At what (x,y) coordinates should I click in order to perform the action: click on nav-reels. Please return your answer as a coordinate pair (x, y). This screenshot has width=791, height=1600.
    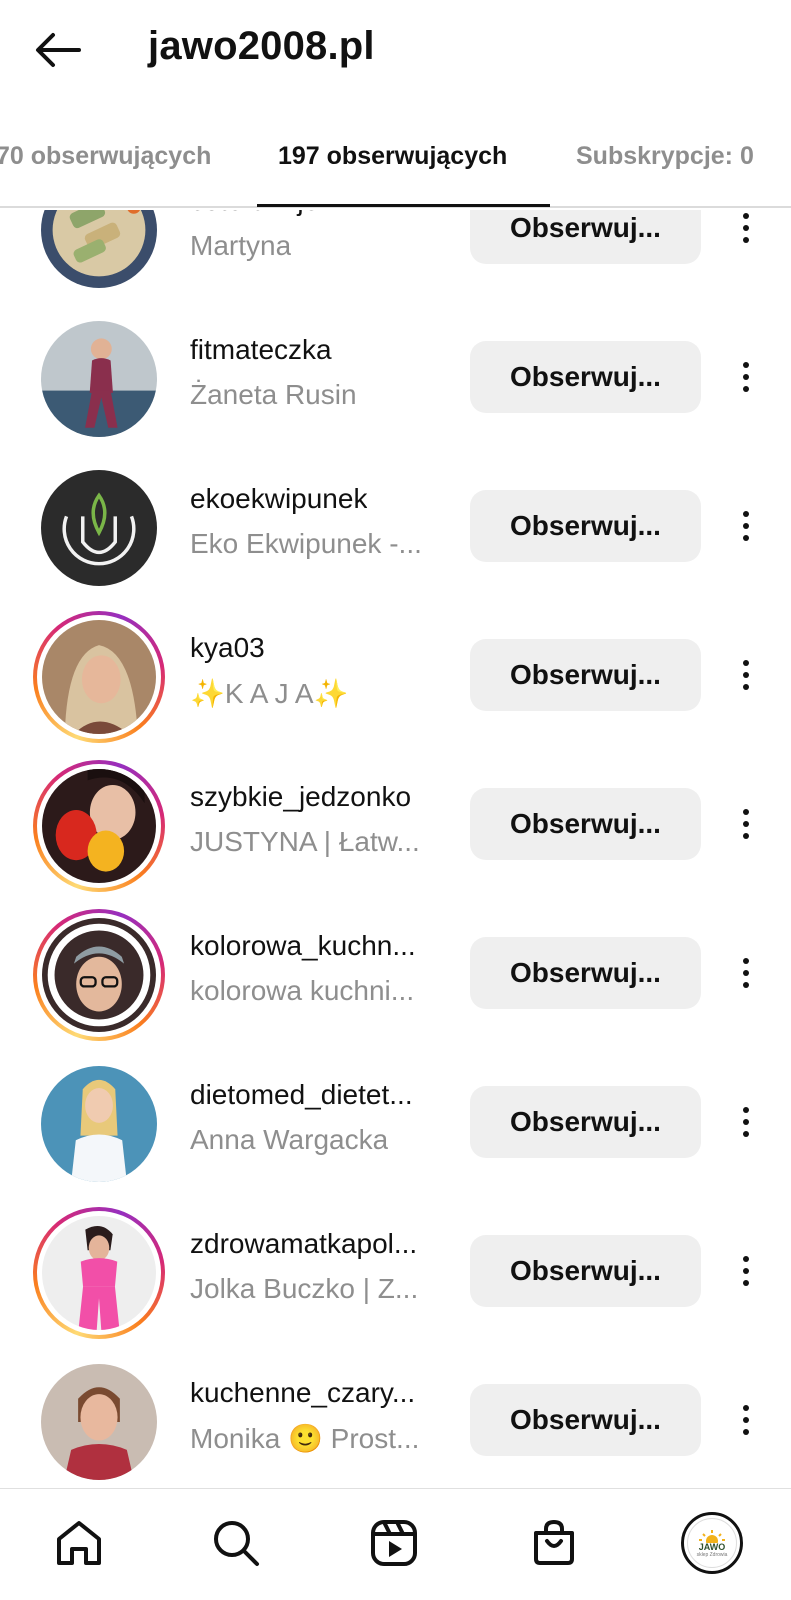
    Looking at the image, I should click on (394, 1543).